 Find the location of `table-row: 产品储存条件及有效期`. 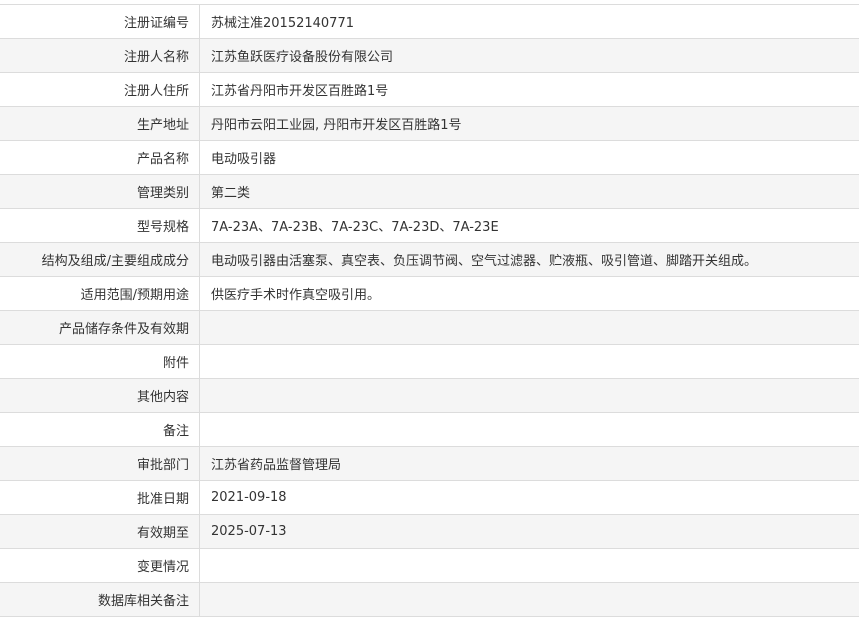

table-row: 产品储存条件及有效期 is located at coordinates (429, 328).